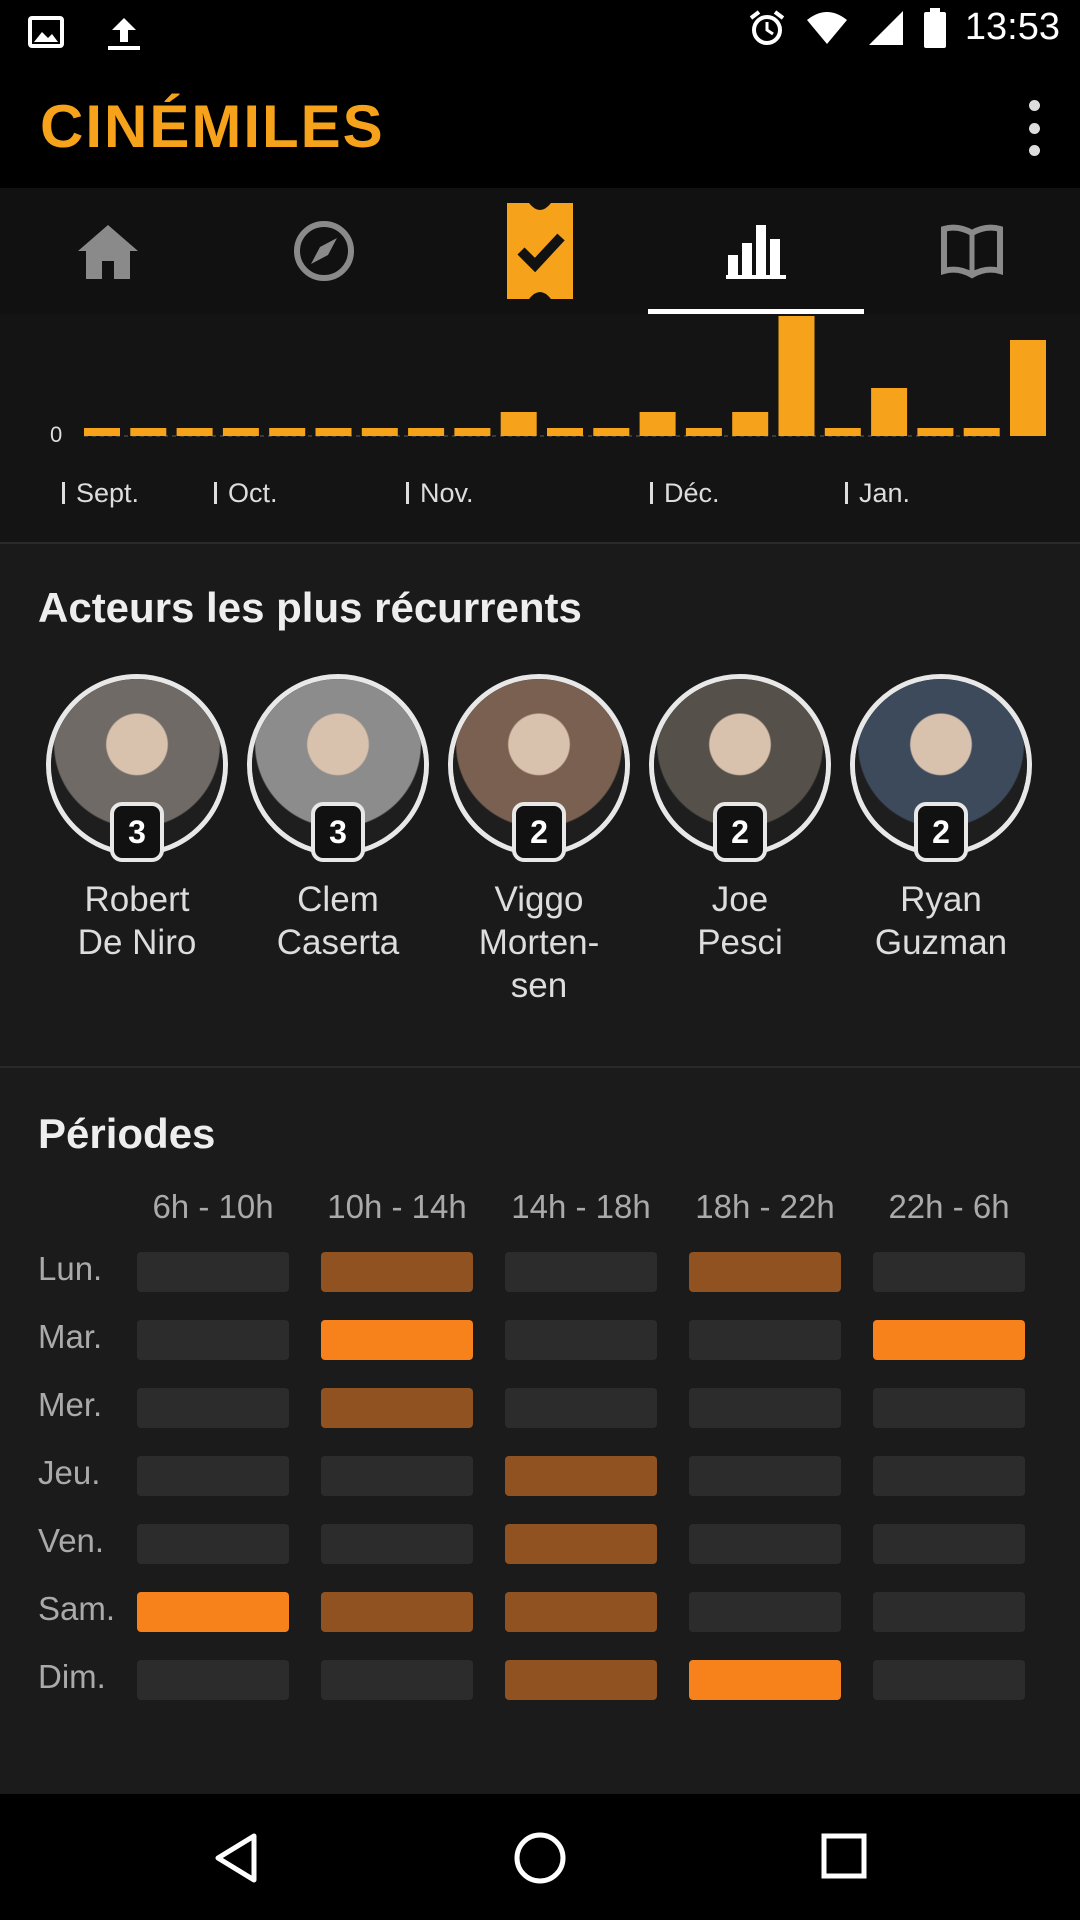 This screenshot has width=1080, height=1920. I want to click on month-label: Déc., so click(692, 493).